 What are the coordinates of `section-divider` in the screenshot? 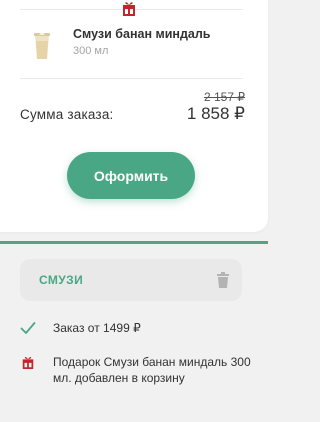 It's located at (134, 242).